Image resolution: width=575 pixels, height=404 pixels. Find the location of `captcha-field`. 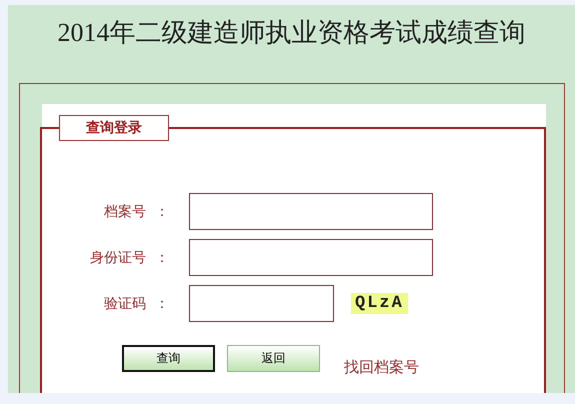

captcha-field is located at coordinates (261, 303).